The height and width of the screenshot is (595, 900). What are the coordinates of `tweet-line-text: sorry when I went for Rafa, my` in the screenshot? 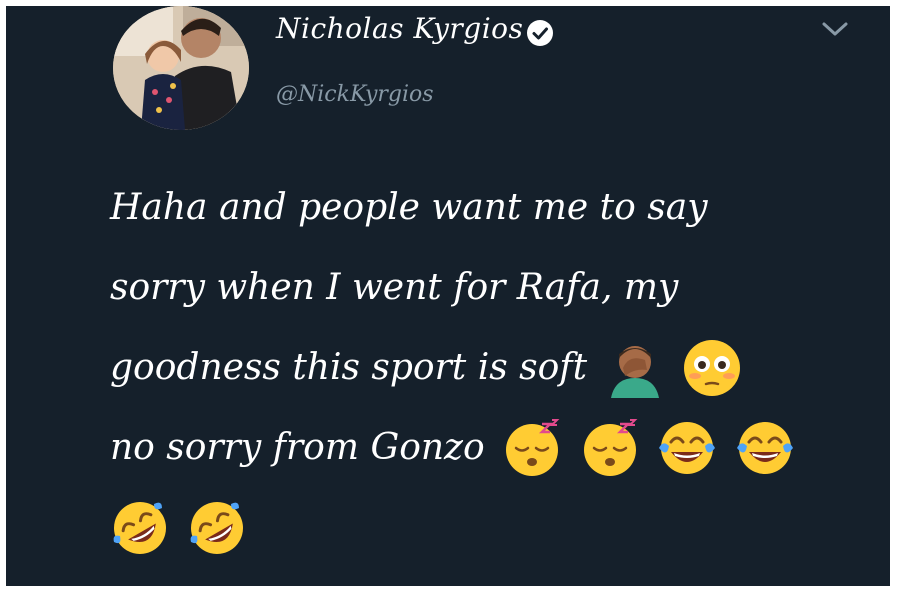 It's located at (394, 287).